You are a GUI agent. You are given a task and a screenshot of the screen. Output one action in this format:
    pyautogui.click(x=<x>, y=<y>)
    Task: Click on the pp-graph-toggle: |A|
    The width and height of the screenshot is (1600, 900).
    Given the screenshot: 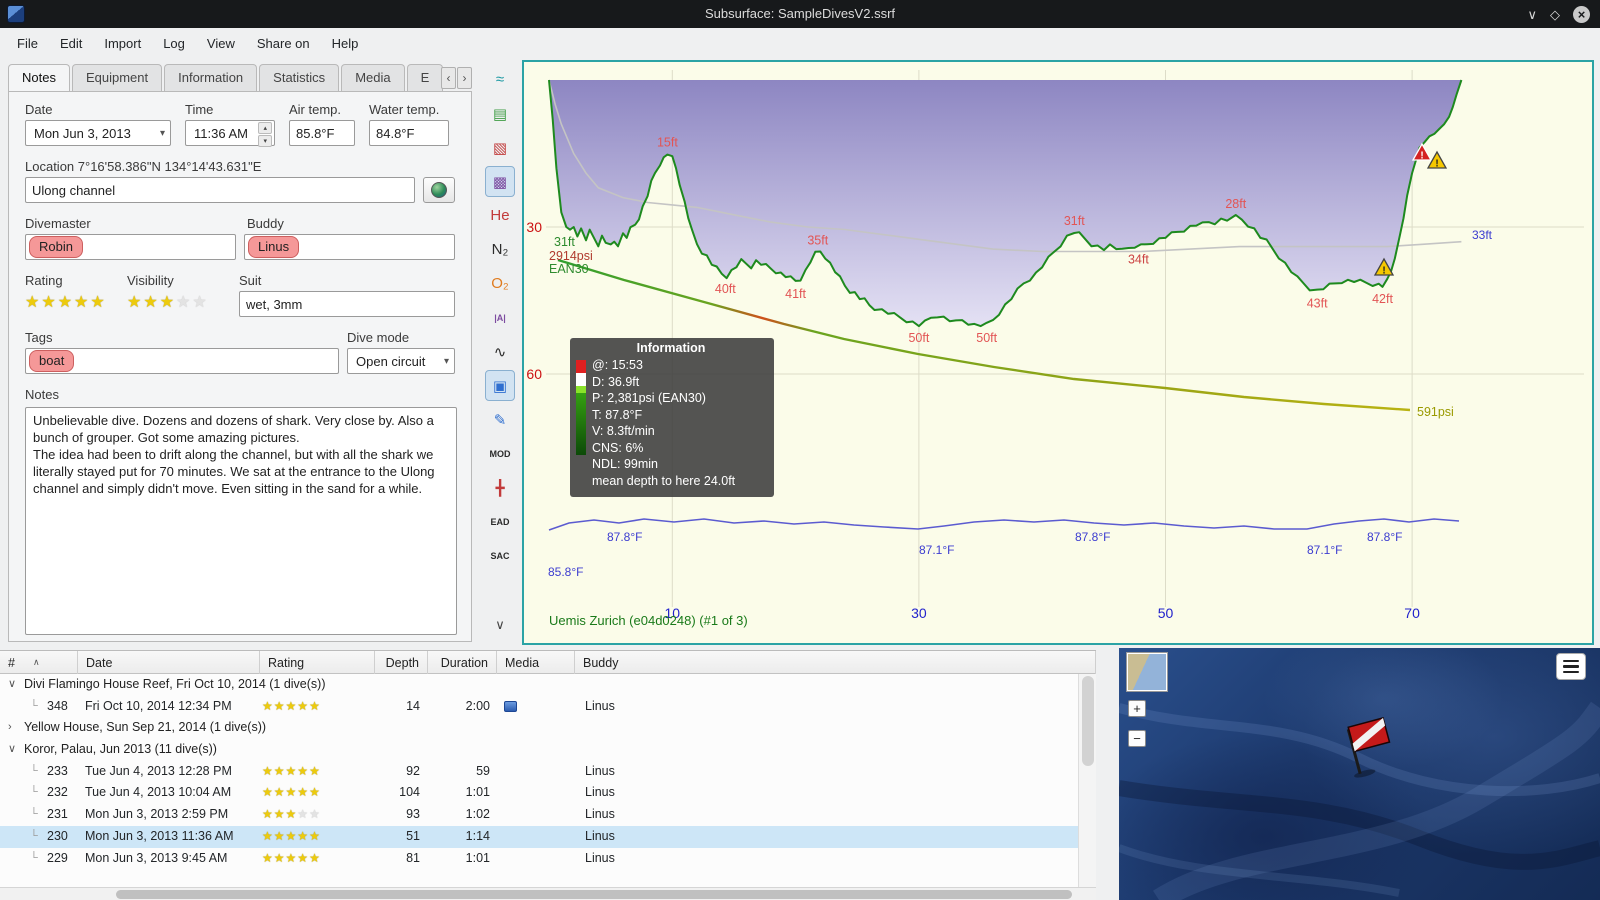 What is the action you would take?
    pyautogui.click(x=500, y=317)
    